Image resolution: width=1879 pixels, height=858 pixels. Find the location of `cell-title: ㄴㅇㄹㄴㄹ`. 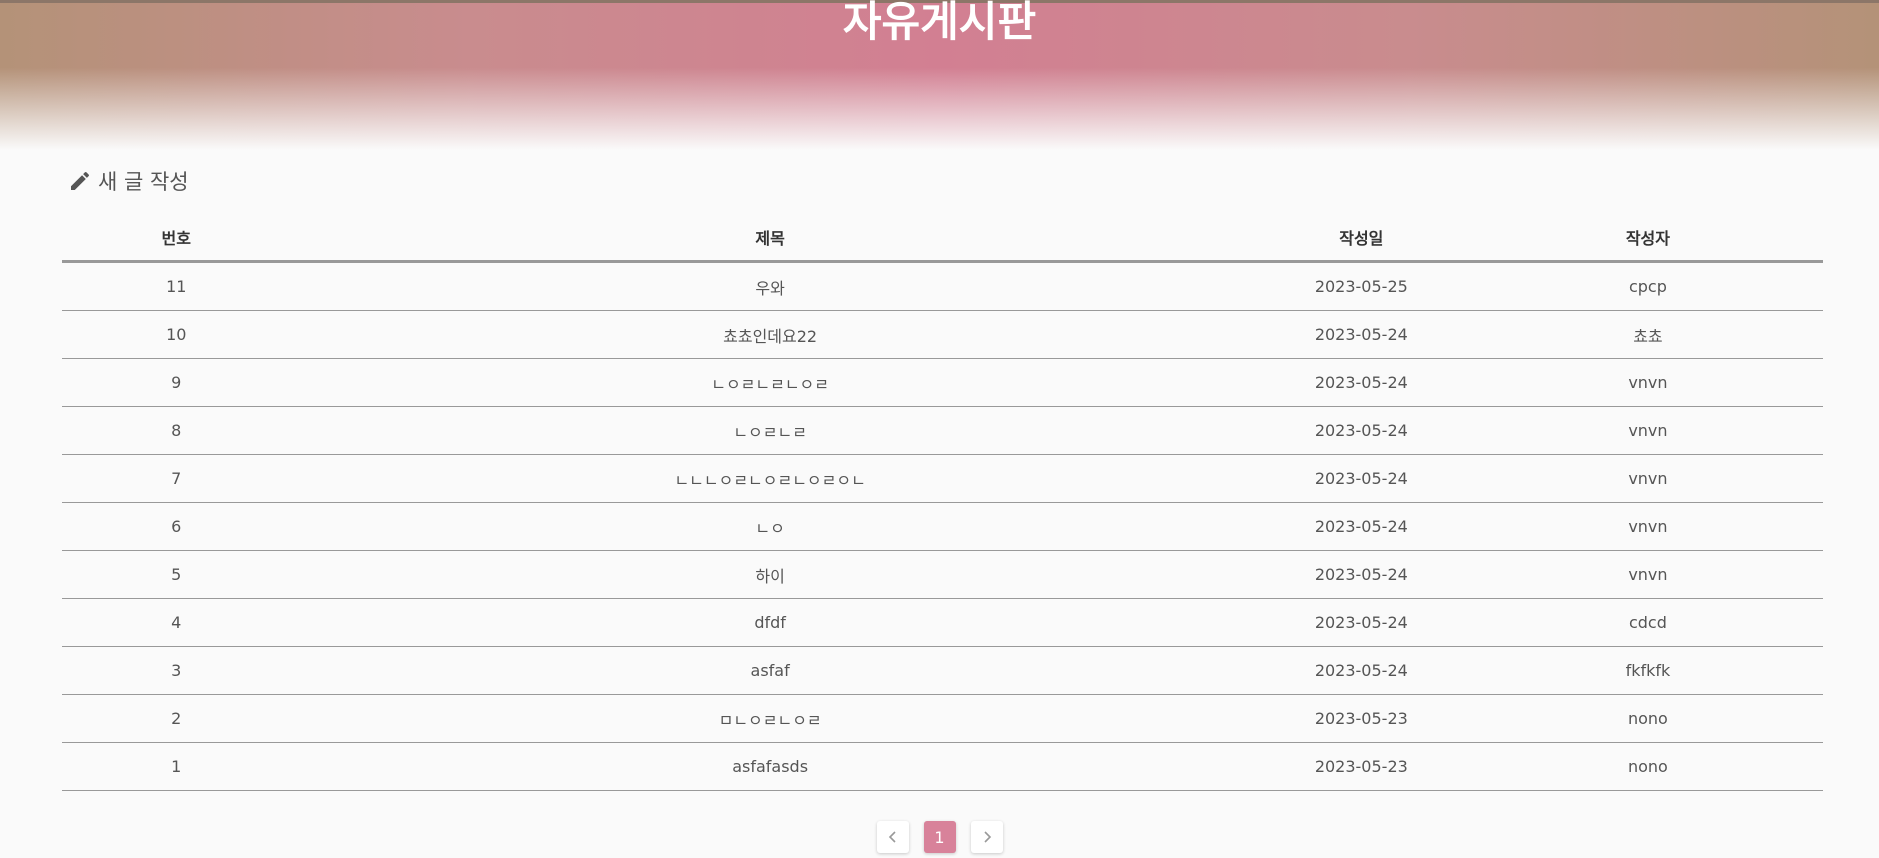

cell-title: ㄴㅇㄹㄴㄹ is located at coordinates (770, 430).